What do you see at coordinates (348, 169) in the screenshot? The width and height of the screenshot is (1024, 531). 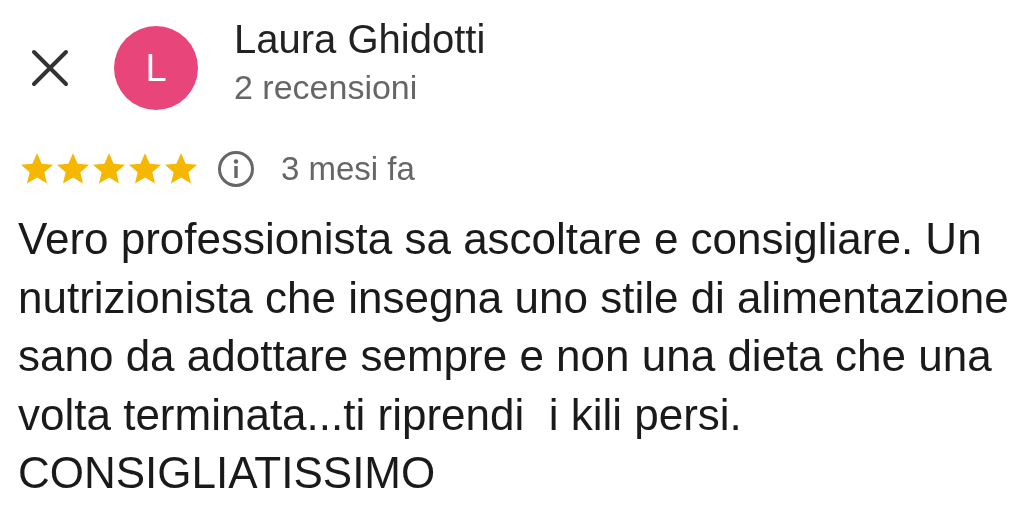 I see `review-date: 3 mesi fa` at bounding box center [348, 169].